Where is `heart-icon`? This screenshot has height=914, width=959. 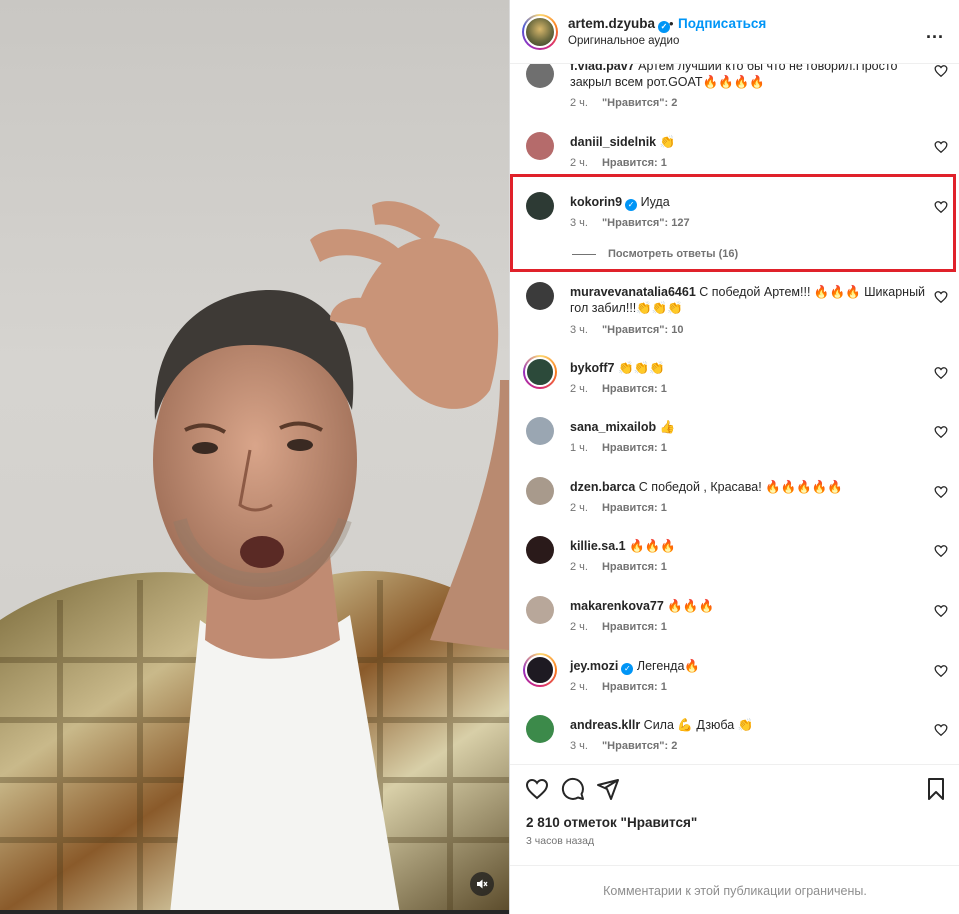
heart-icon is located at coordinates (537, 789).